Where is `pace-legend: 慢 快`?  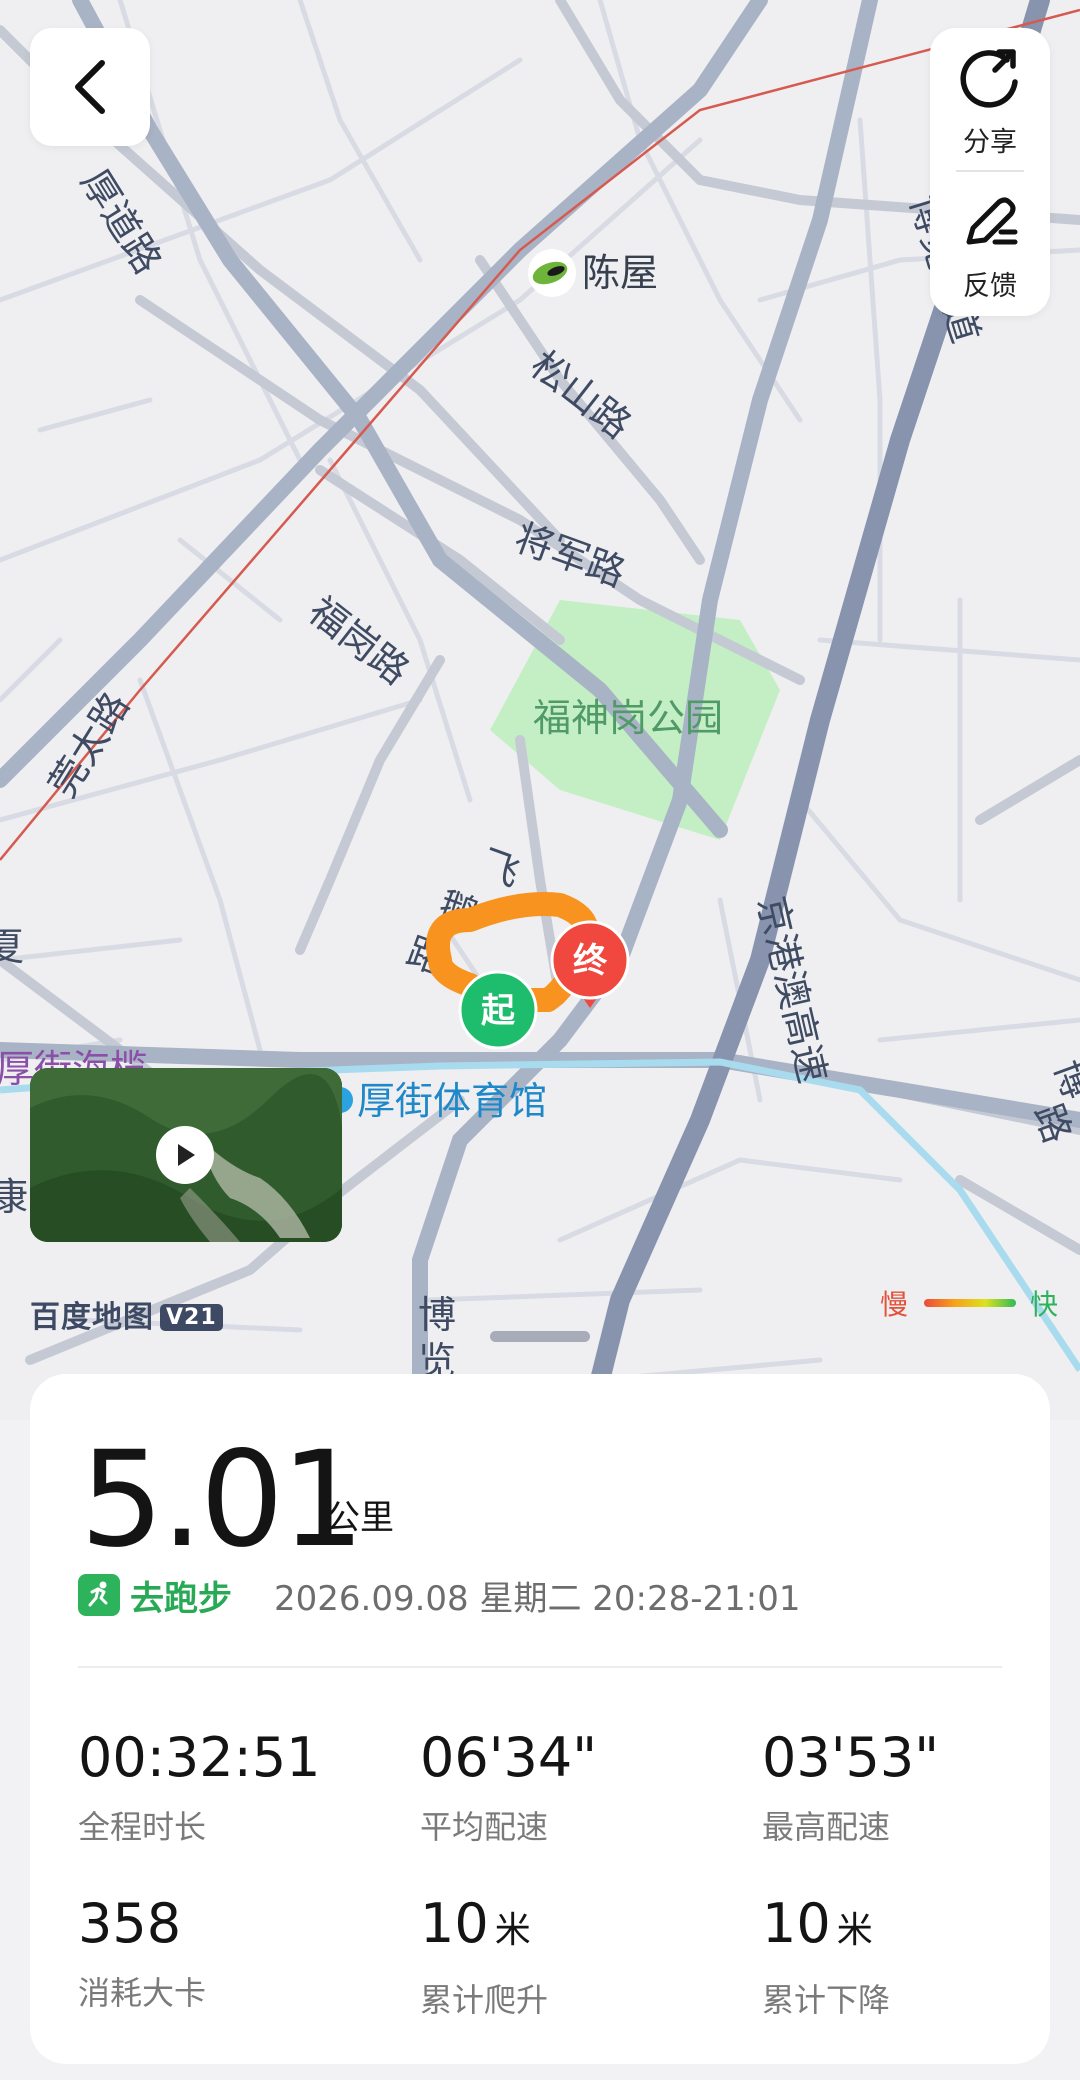
pace-legend: 慢 快 is located at coordinates (969, 1303).